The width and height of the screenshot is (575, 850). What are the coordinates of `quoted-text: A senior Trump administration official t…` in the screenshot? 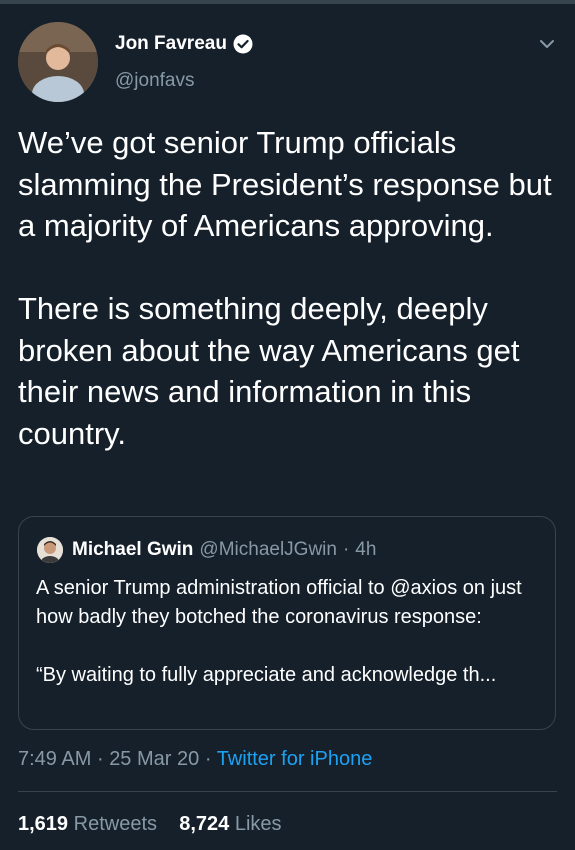 It's located at (279, 631).